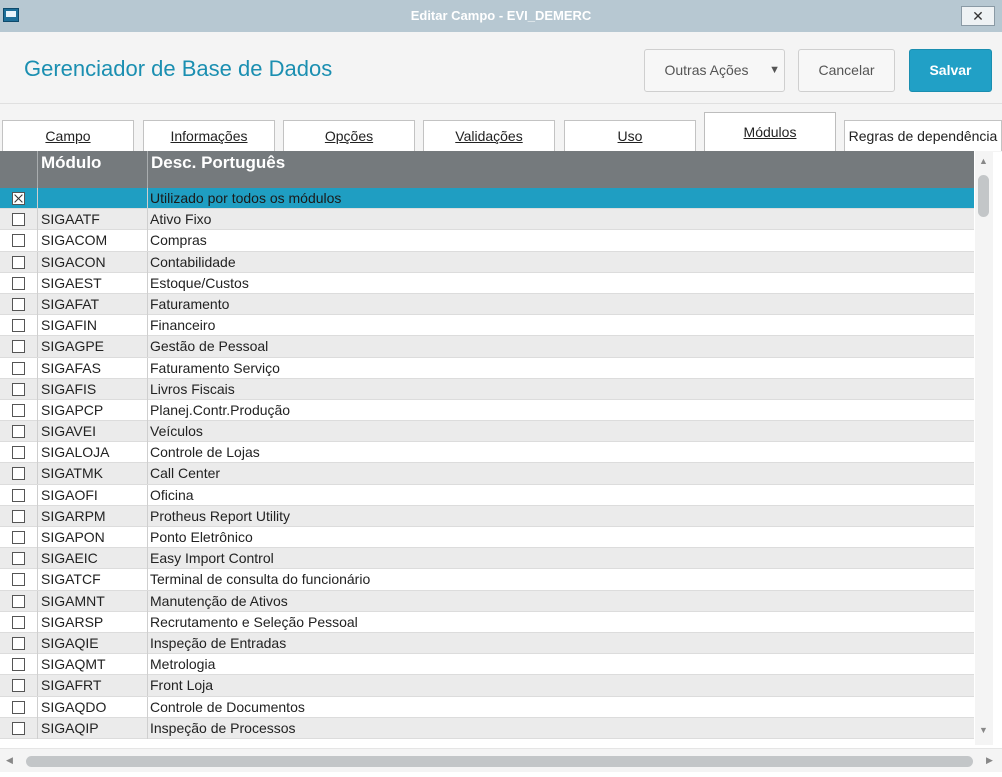  What do you see at coordinates (561, 169) in the screenshot?
I see `header-desc-column: Desc. Português` at bounding box center [561, 169].